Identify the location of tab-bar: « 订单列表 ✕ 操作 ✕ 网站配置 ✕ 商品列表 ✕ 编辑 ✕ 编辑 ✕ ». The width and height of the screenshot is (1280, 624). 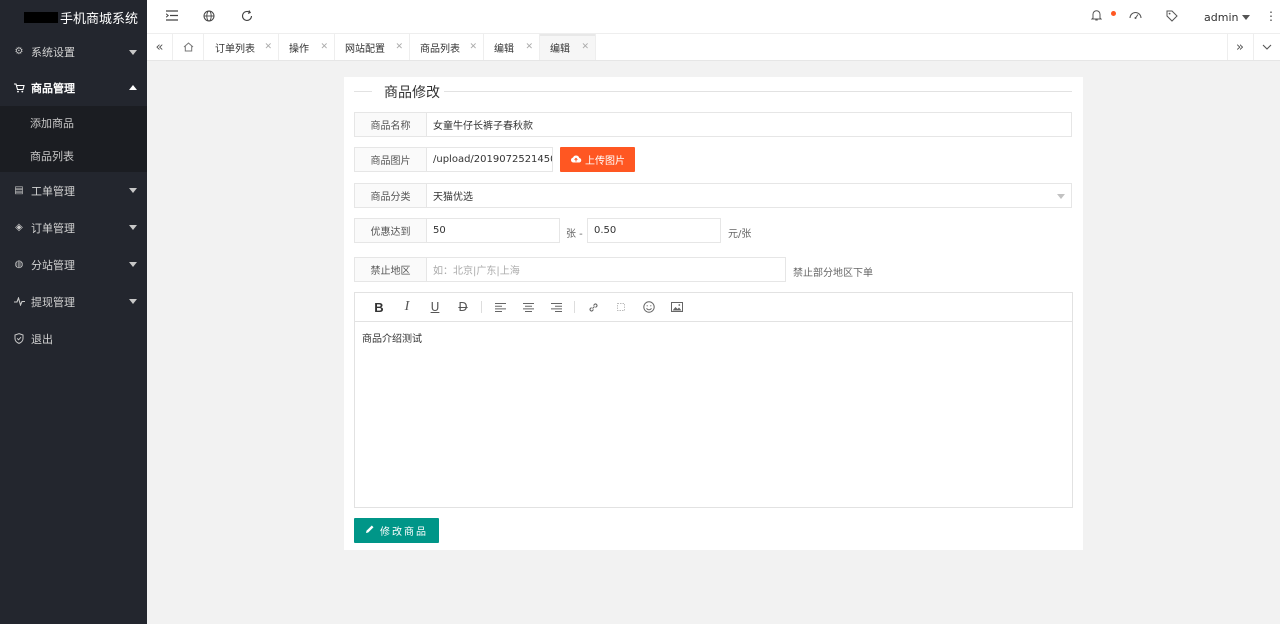
(713, 47).